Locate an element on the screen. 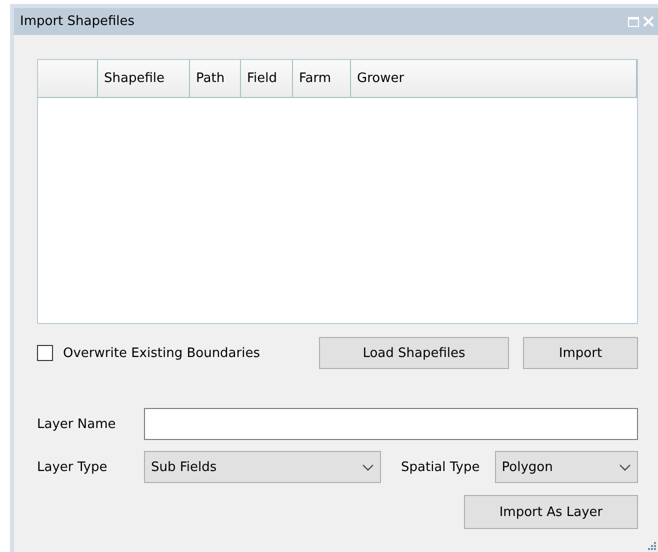 The image size is (658, 552). close-icon is located at coordinates (648, 21).